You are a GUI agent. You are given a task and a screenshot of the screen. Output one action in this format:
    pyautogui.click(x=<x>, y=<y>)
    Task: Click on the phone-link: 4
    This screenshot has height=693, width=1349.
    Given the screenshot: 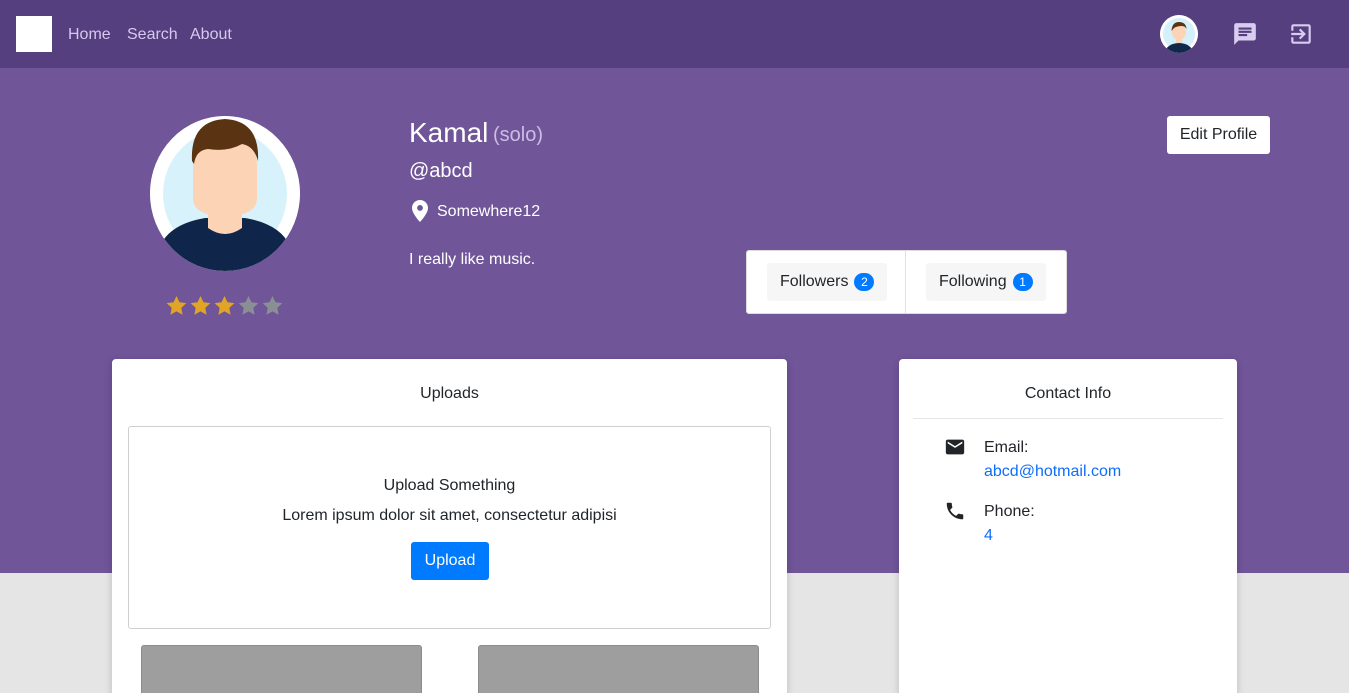 What is the action you would take?
    pyautogui.click(x=988, y=536)
    